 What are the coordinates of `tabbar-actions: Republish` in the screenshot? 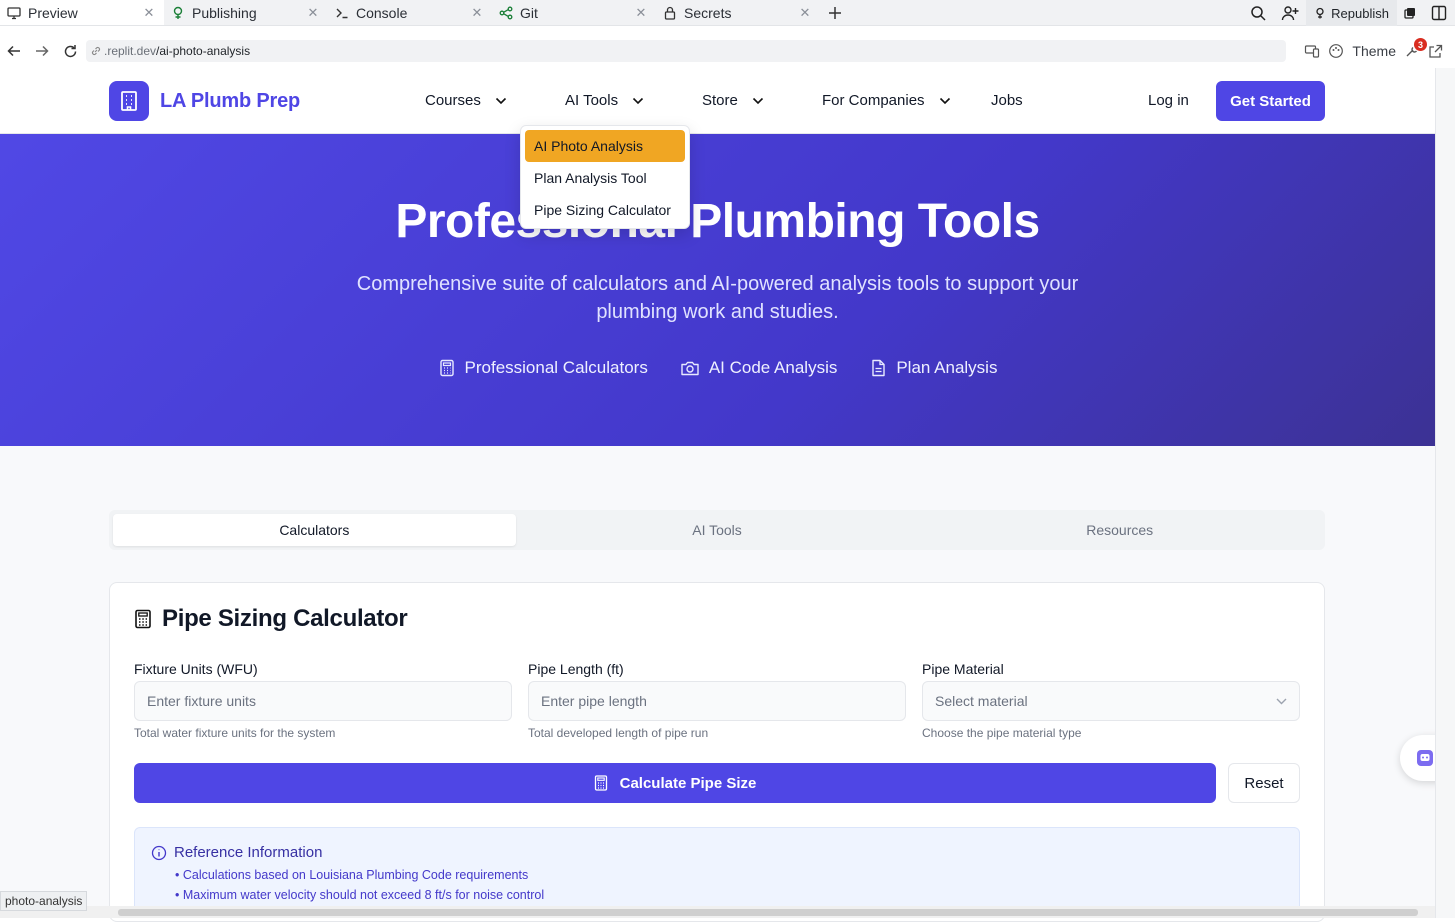 It's located at (1348, 13).